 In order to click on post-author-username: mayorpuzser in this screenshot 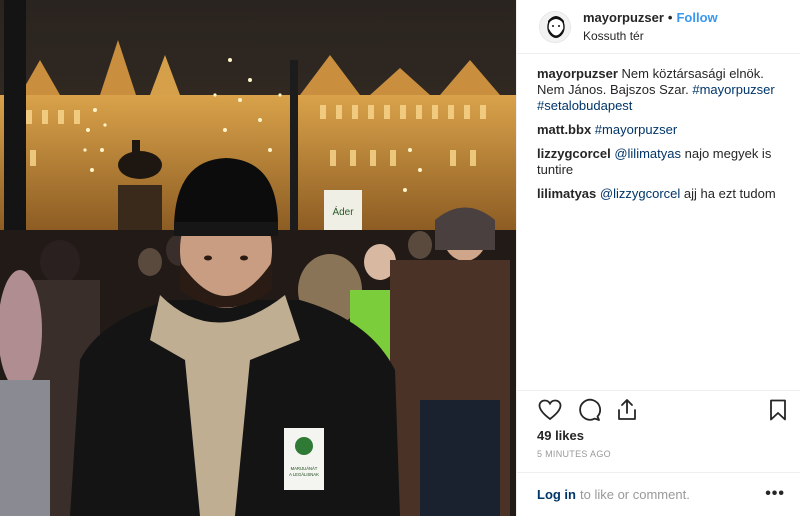, I will do `click(623, 17)`.